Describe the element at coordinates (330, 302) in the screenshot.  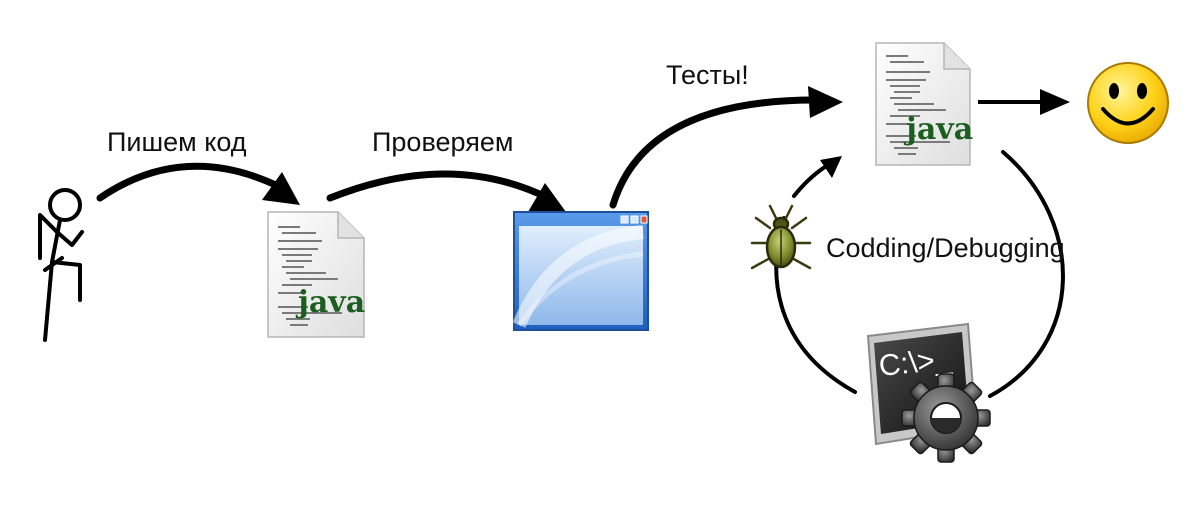
I see `java-label: java` at that location.